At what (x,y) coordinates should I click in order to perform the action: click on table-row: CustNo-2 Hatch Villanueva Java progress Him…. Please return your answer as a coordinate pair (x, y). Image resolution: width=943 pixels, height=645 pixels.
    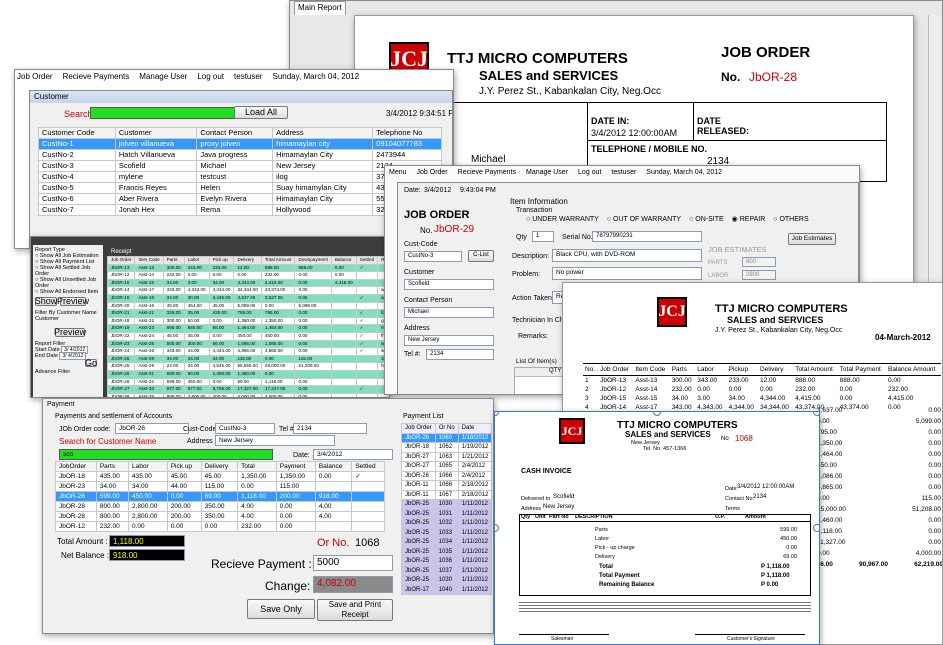
    Looking at the image, I should click on (240, 155).